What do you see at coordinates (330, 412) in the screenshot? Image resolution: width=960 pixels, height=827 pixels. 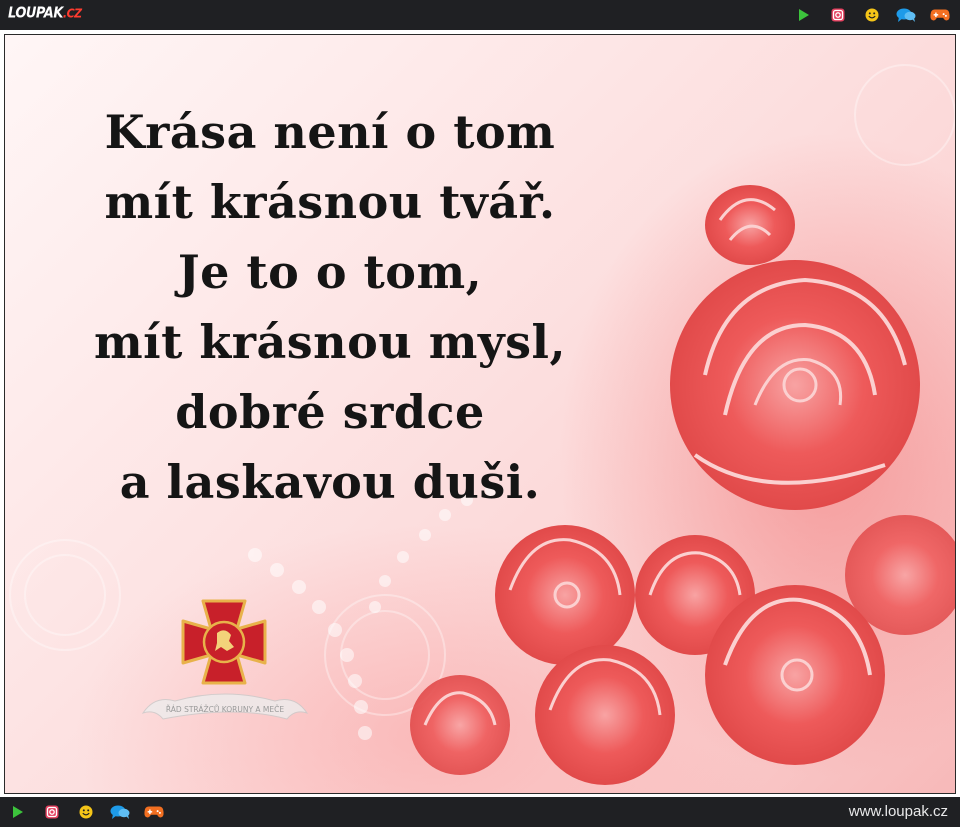 I see `quote-line: dobré srdce` at bounding box center [330, 412].